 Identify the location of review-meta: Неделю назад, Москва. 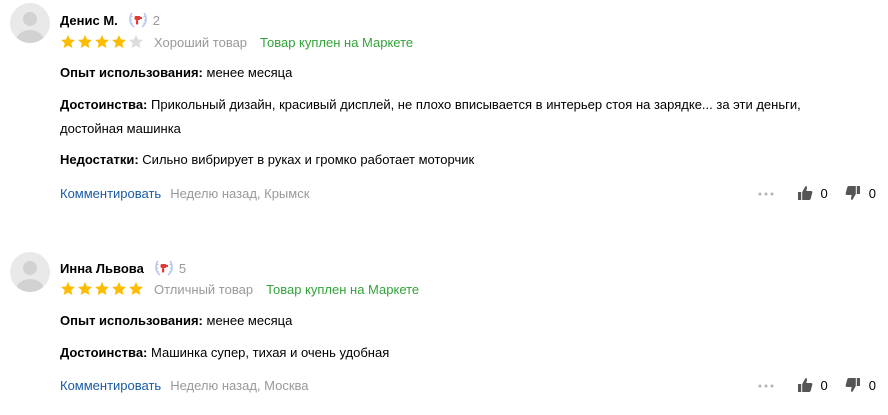
(239, 385).